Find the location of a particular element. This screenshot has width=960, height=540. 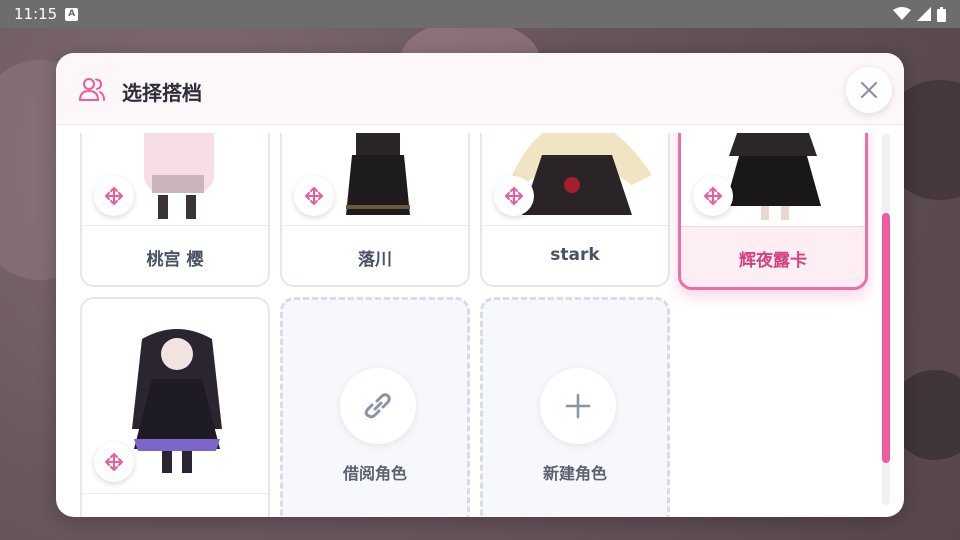

scrollbar-track is located at coordinates (886, 319).